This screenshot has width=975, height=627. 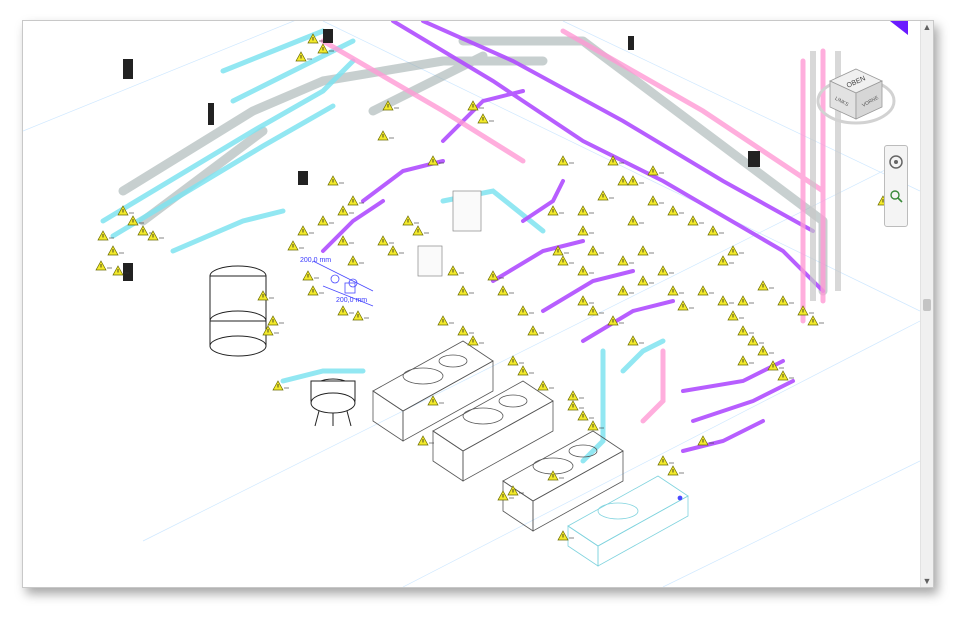 What do you see at coordinates (861, 96) in the screenshot?
I see `viewcube: OBEN LINKS VORNE` at bounding box center [861, 96].